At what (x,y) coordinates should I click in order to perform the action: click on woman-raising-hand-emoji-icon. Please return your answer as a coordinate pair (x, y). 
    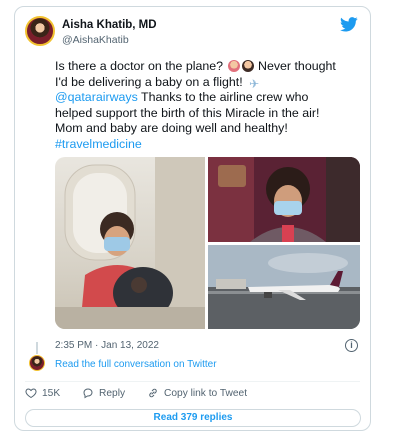
    Looking at the image, I should click on (233, 66).